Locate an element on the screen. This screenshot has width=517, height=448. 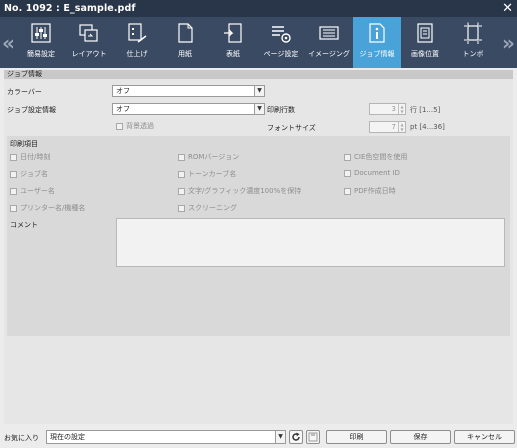
background-transparency-checkbox: 背景透過 is located at coordinates (135, 126).